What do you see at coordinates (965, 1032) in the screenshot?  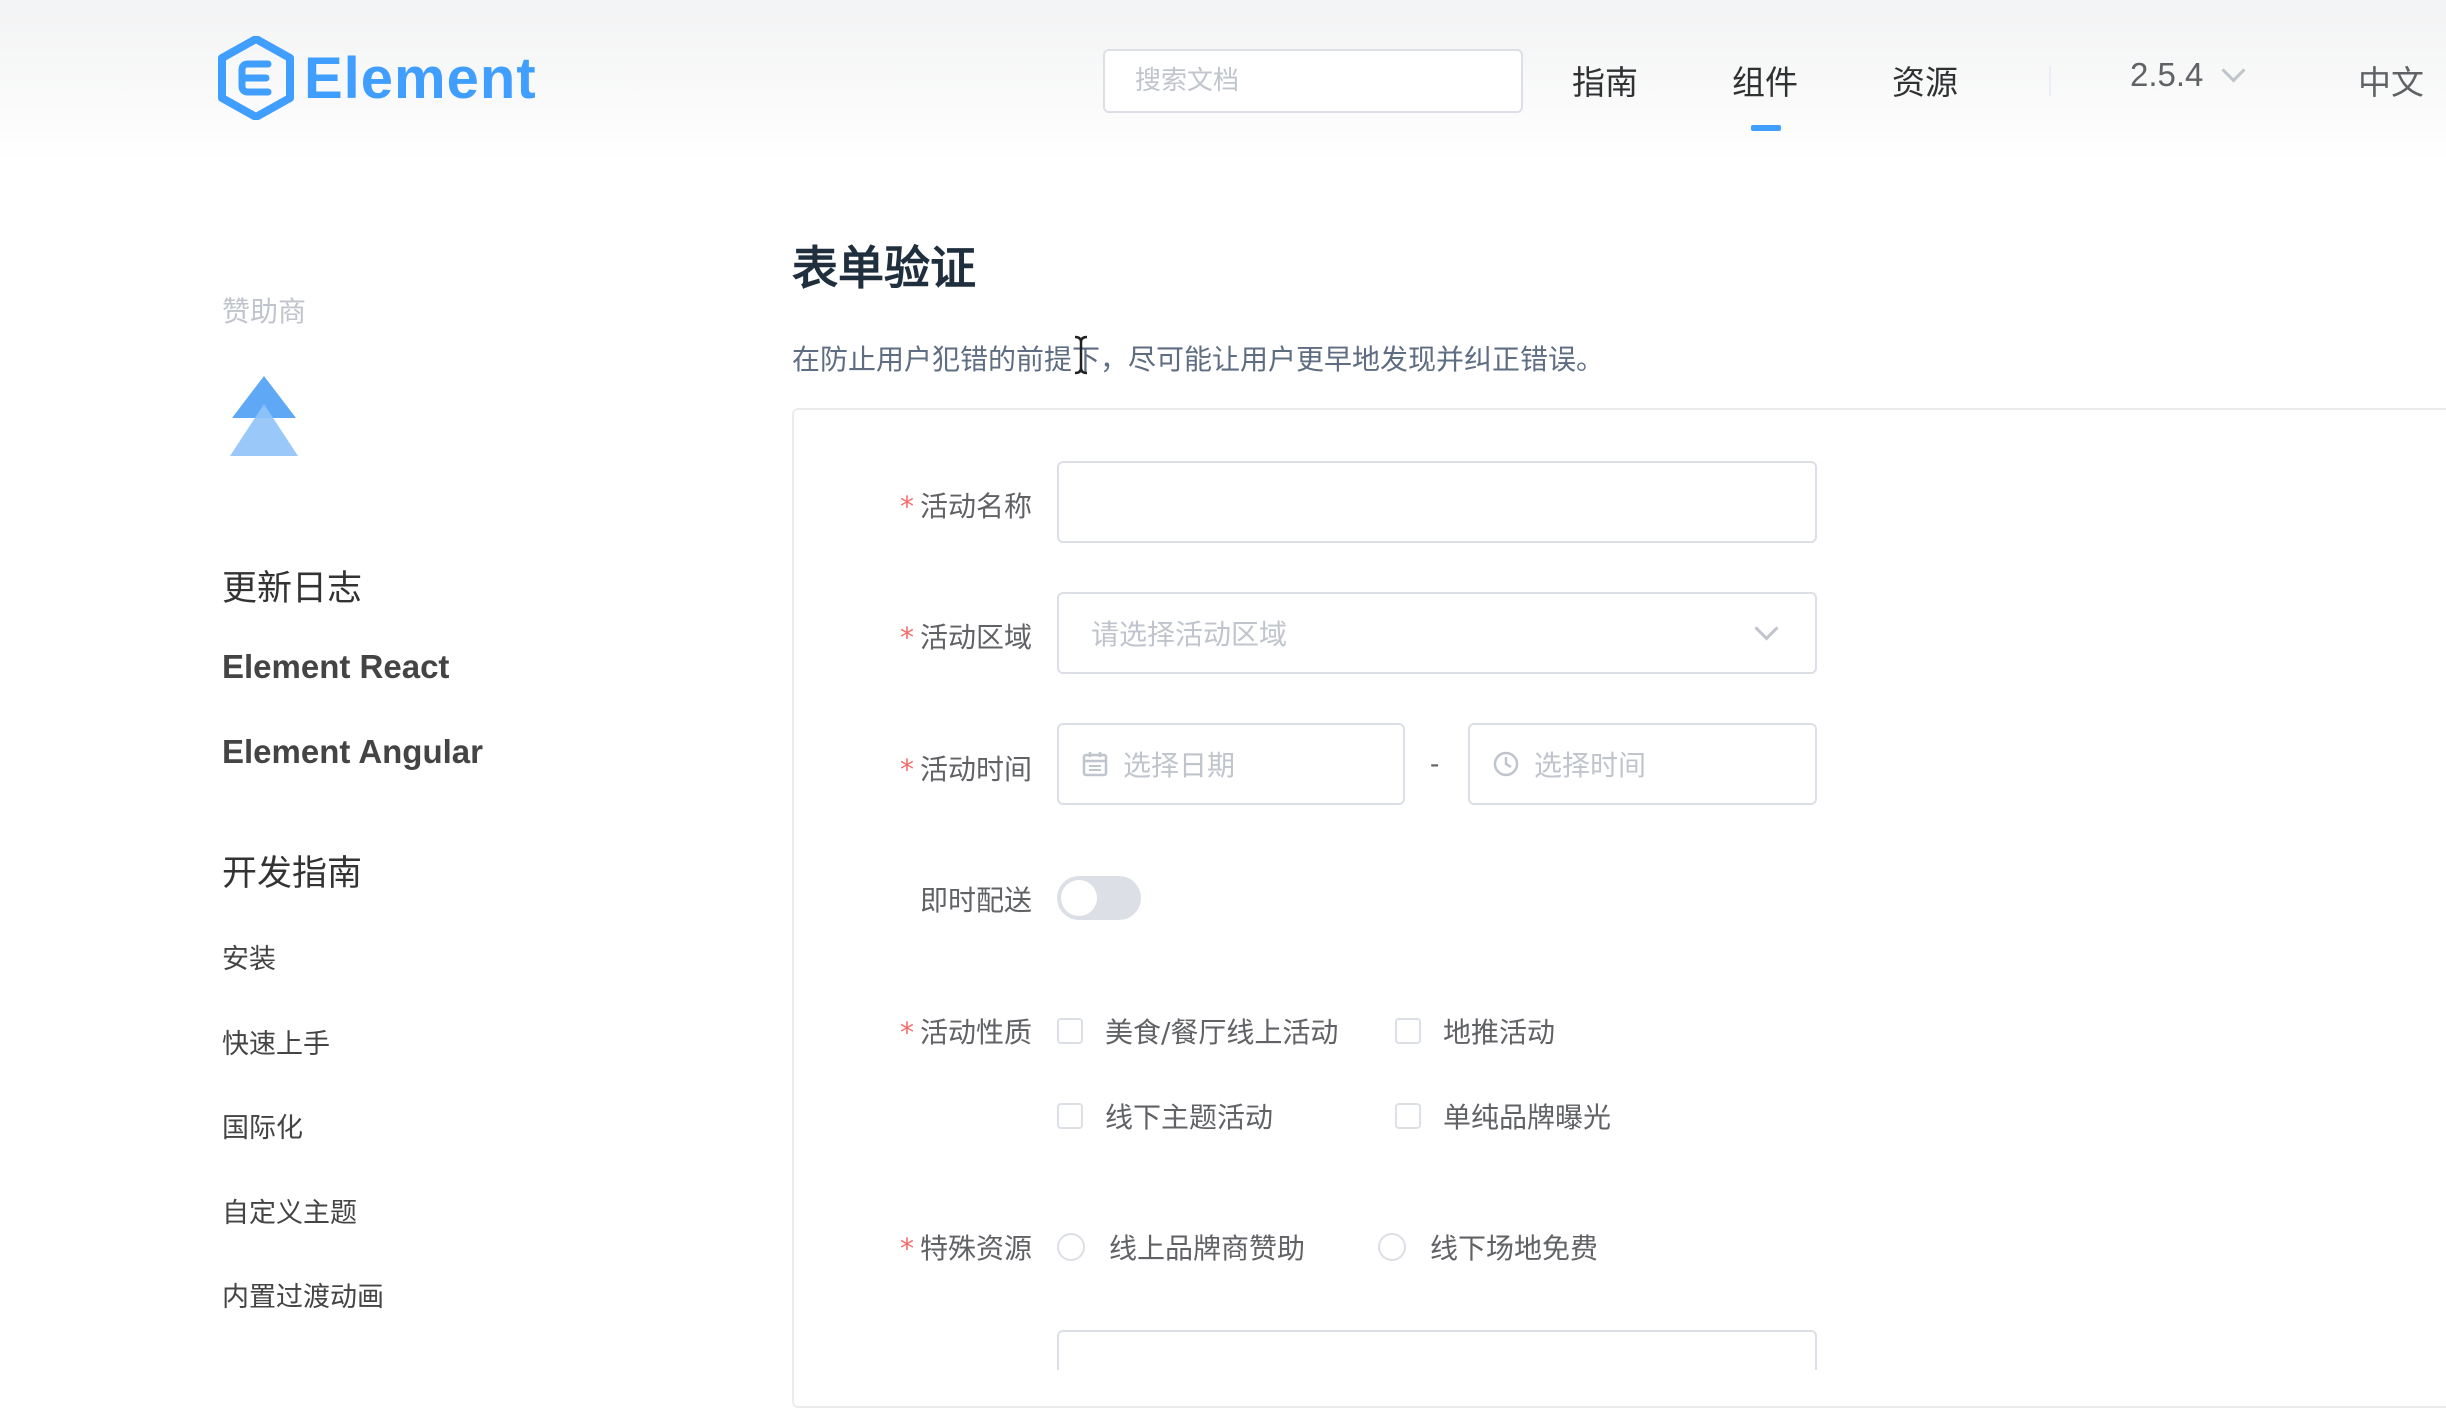 I see `type-label: * 活动性质` at bounding box center [965, 1032].